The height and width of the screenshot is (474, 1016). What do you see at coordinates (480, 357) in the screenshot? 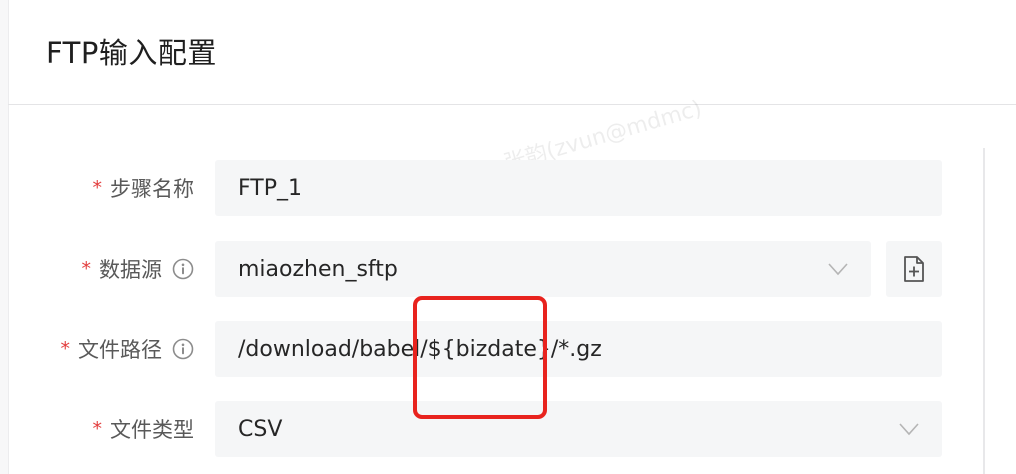
I see `annotation-highlight-box` at bounding box center [480, 357].